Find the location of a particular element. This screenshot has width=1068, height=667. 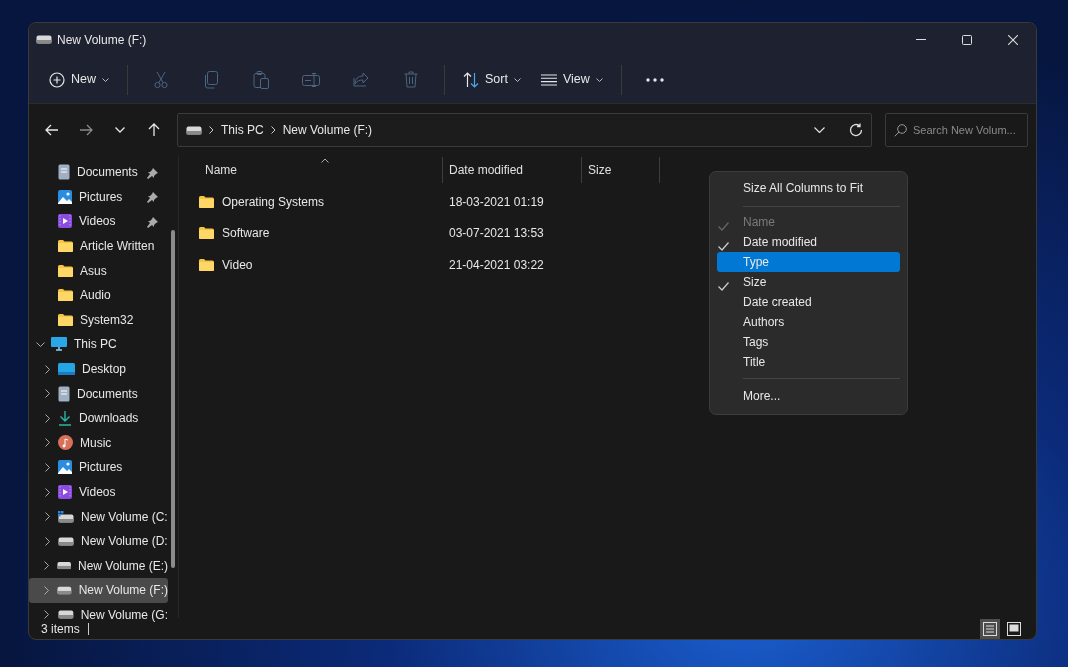

sidebar-item: New Volume (D: is located at coordinates (98, 541).